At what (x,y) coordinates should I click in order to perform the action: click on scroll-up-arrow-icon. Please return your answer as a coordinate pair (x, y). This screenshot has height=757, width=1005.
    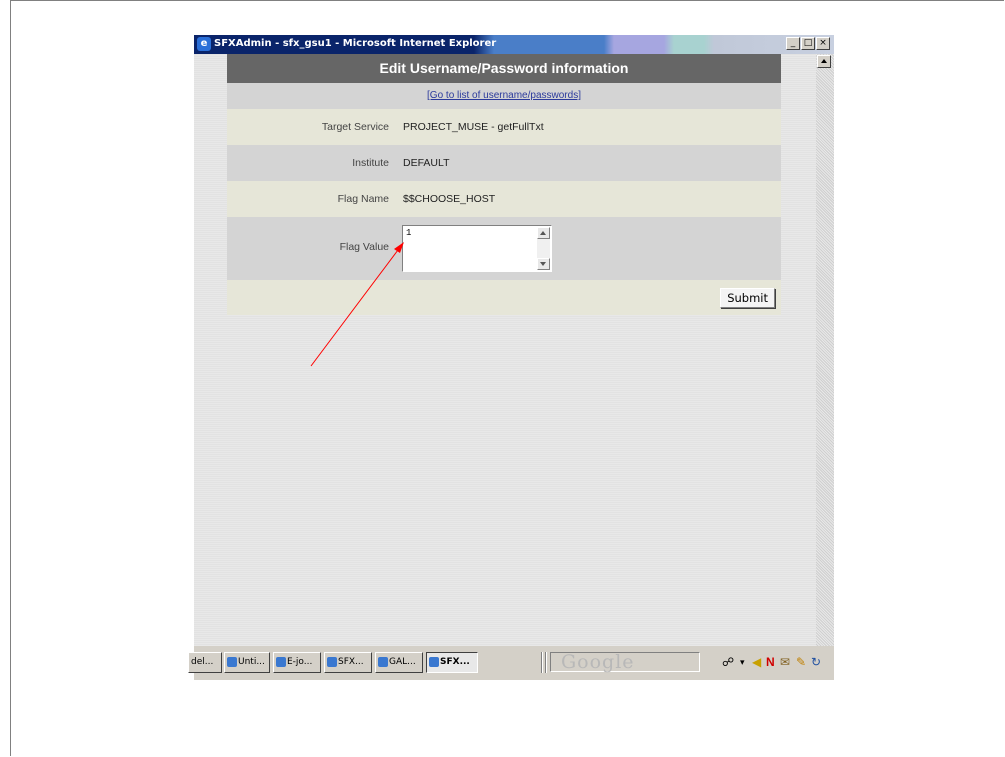
    Looking at the image, I should click on (543, 233).